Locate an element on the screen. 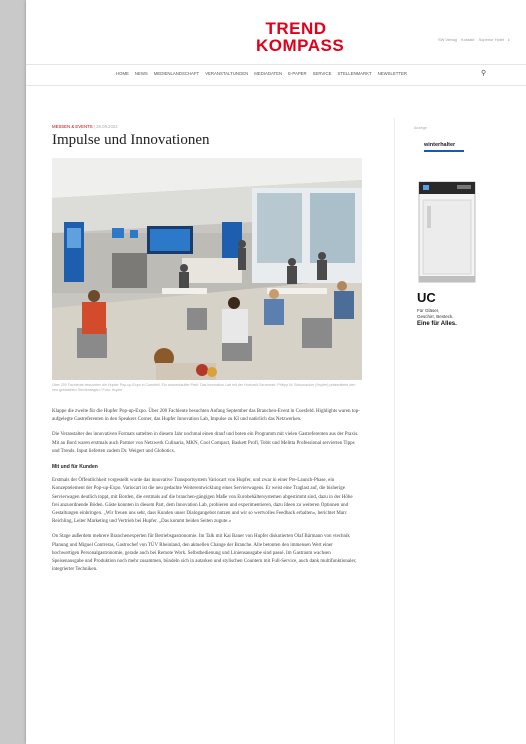  article-kicker: MESSEN & EVENTS | 28.09.2022 is located at coordinates (85, 126).